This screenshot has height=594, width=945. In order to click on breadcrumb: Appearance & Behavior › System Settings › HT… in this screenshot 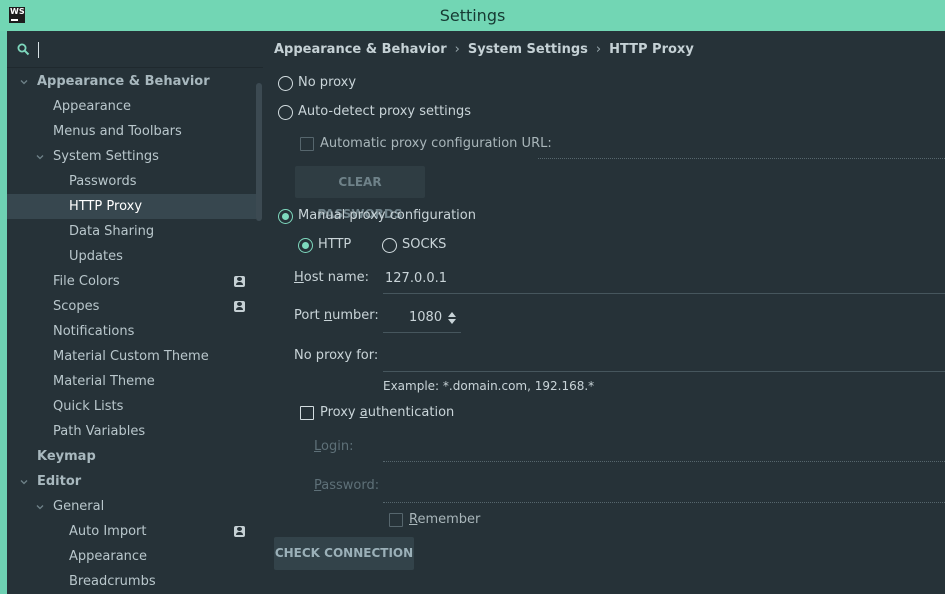, I will do `click(484, 49)`.